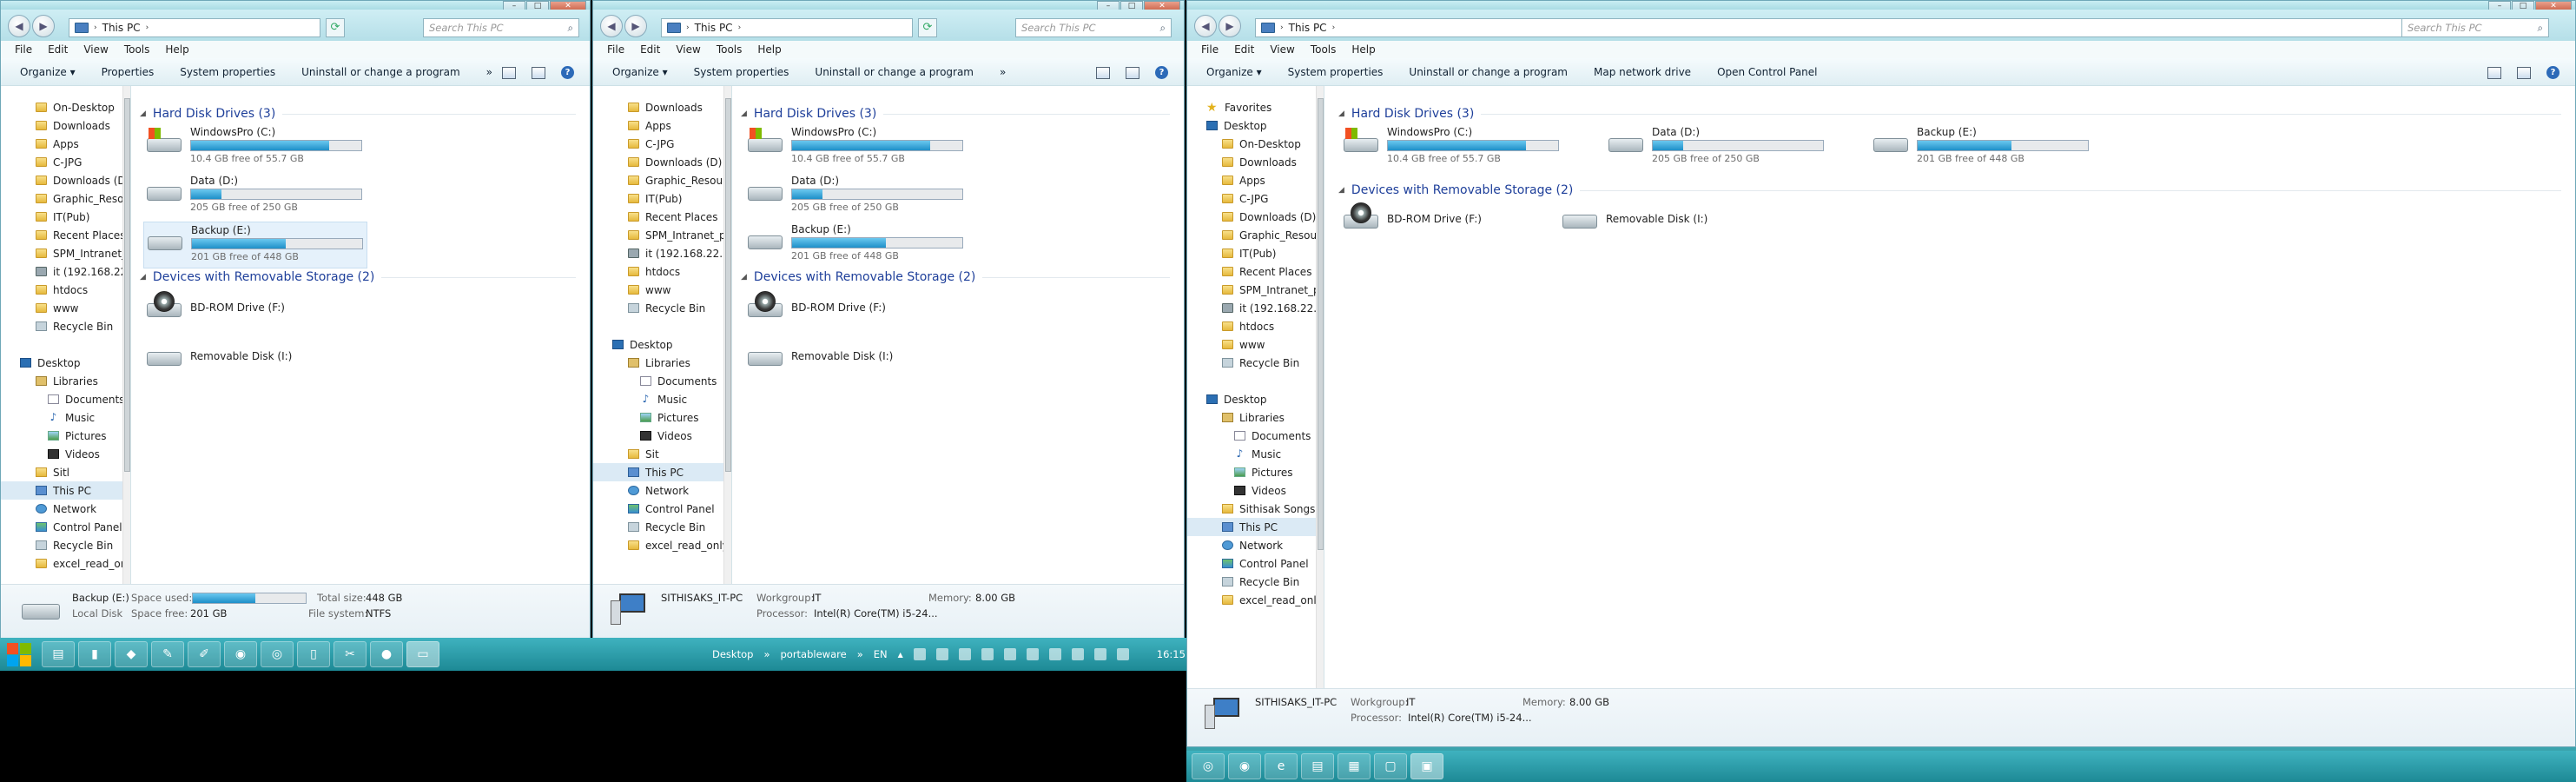 The width and height of the screenshot is (2576, 782). I want to click on tray-desktop-toolbar: Desktop, so click(732, 654).